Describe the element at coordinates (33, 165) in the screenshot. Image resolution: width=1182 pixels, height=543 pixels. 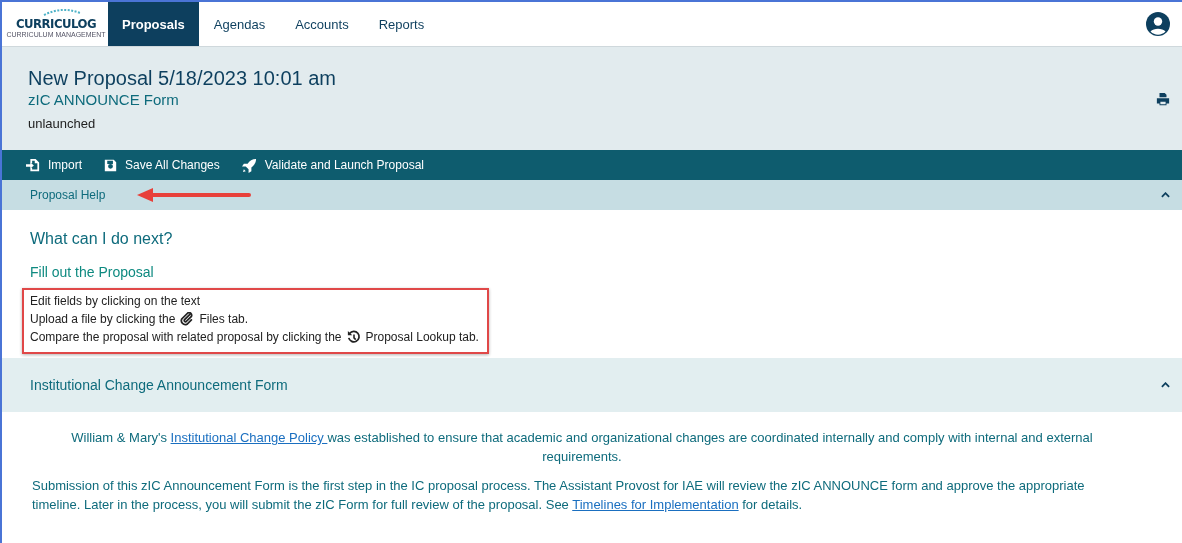
I see `import-icon` at that location.